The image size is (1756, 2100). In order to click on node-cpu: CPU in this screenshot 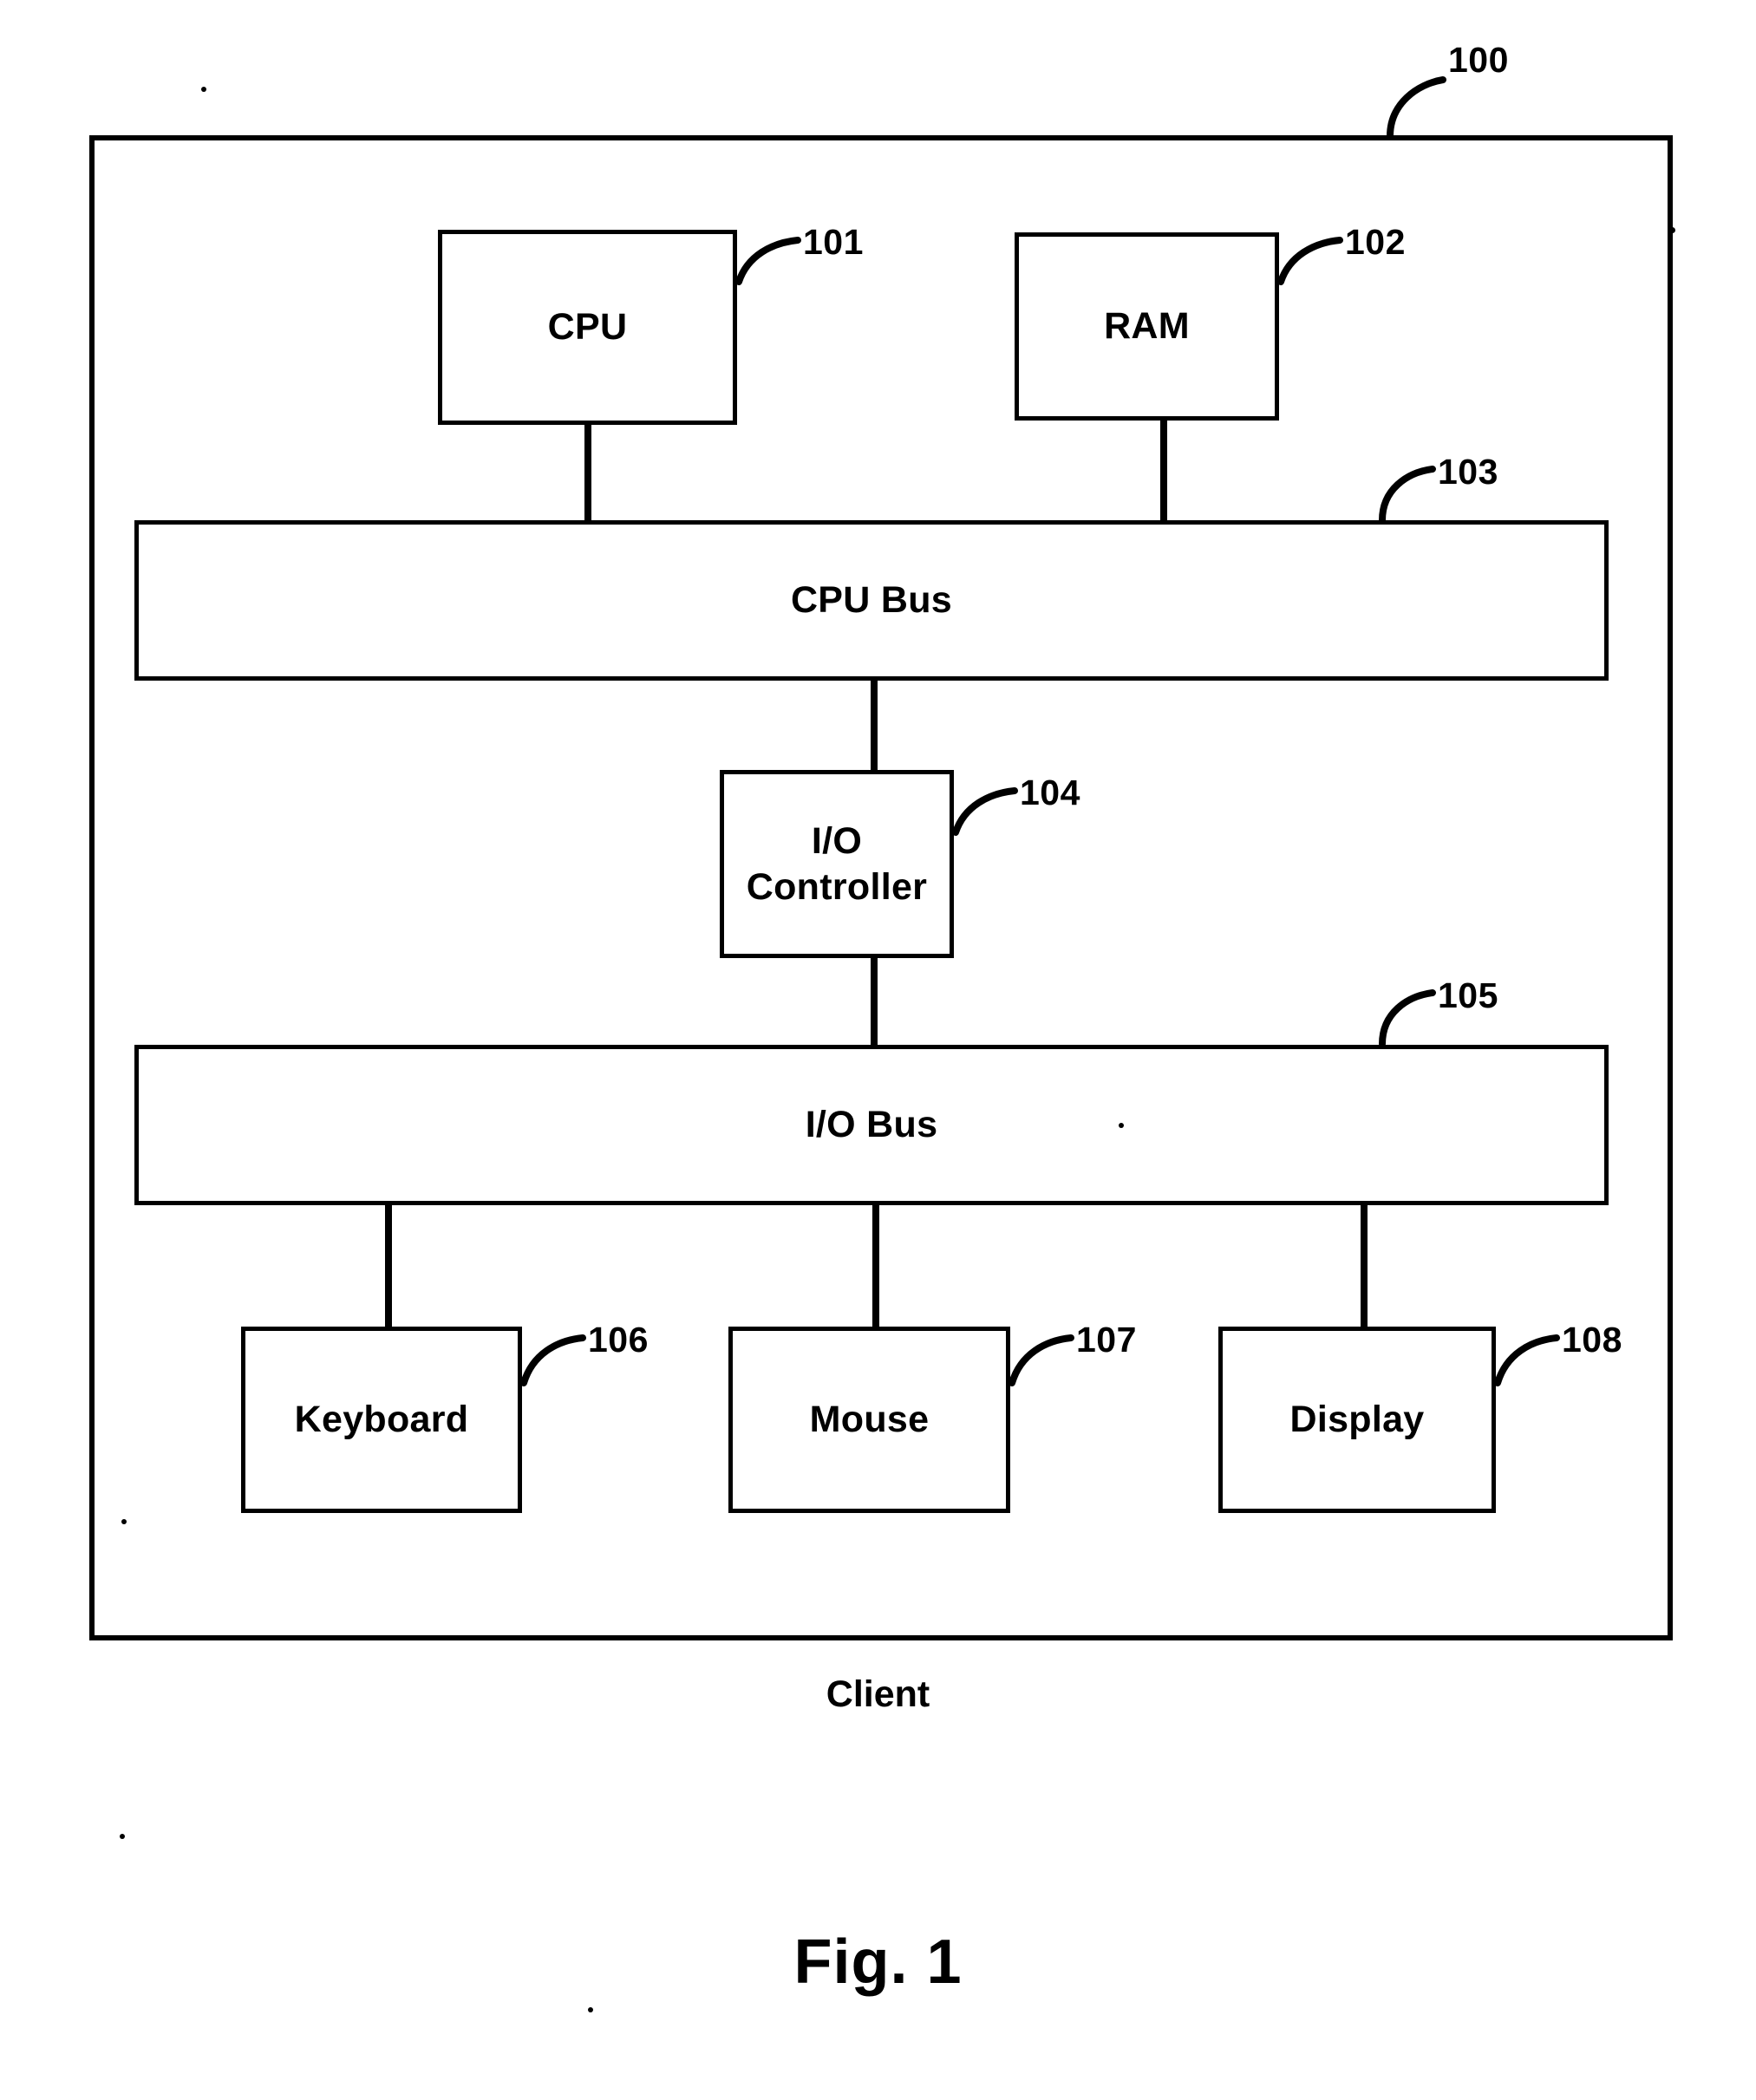, I will do `click(587, 327)`.